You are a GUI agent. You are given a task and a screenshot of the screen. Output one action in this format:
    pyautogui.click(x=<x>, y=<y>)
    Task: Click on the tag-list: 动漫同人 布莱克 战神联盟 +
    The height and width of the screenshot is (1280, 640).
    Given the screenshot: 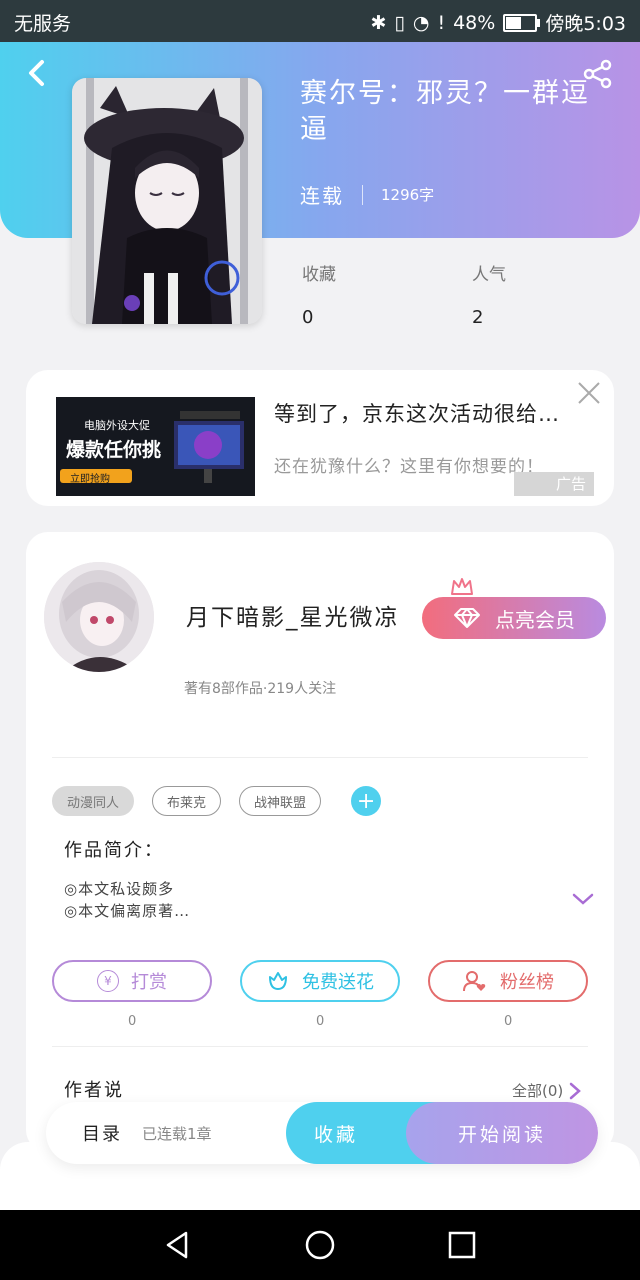 What is the action you would take?
    pyautogui.click(x=217, y=801)
    